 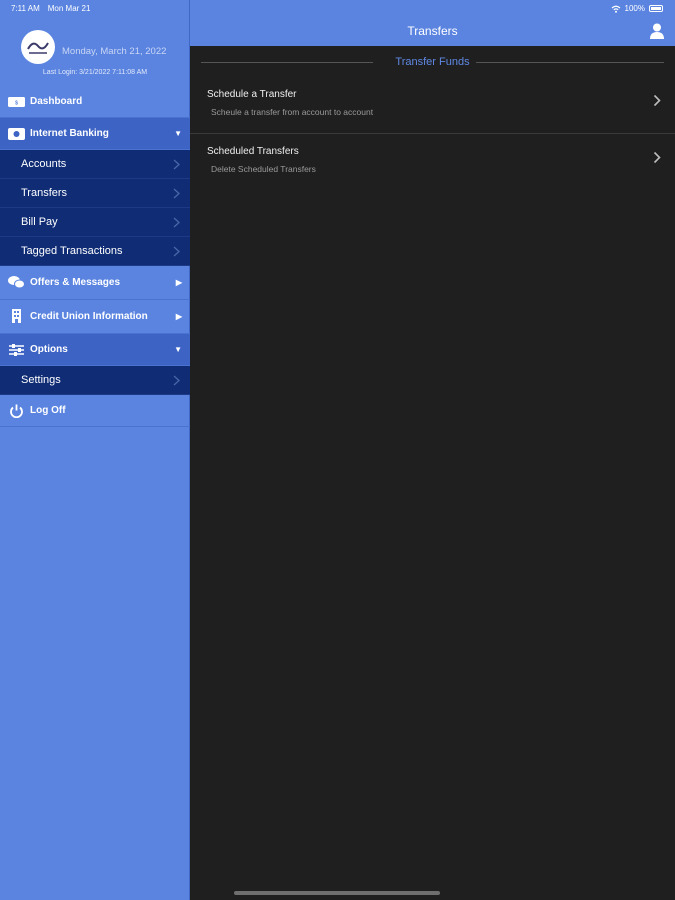 I want to click on list-item-title: Scheduled Transfers, so click(x=253, y=151).